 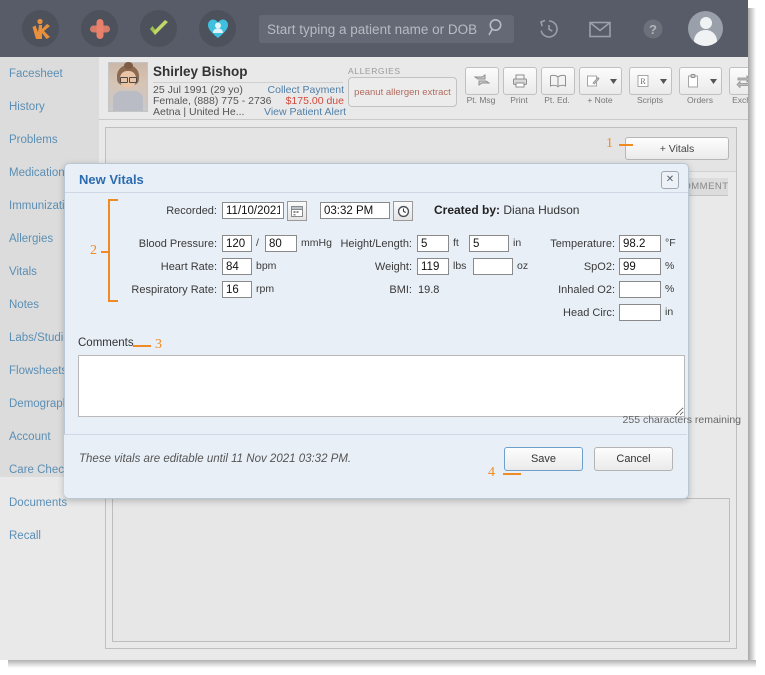 I want to click on book-icon, so click(x=558, y=81).